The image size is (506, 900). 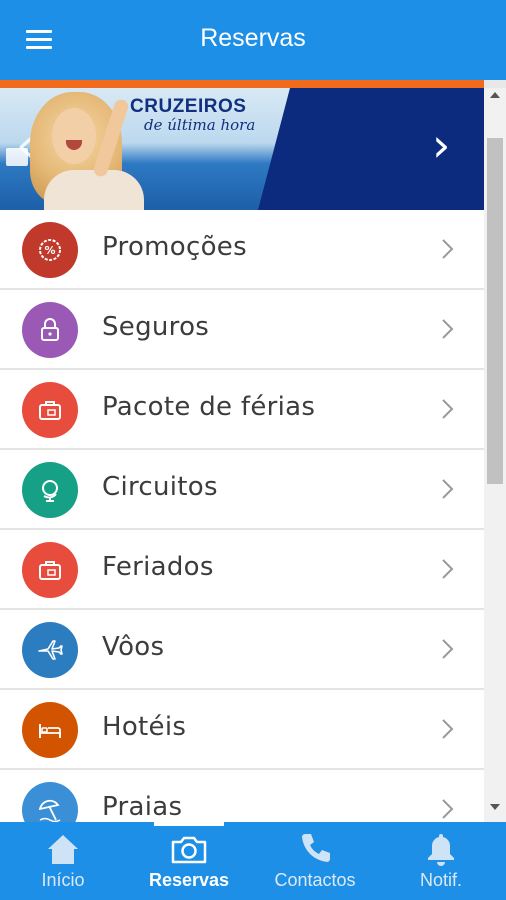 I want to click on tab-reservas: Reservas, so click(x=189, y=861).